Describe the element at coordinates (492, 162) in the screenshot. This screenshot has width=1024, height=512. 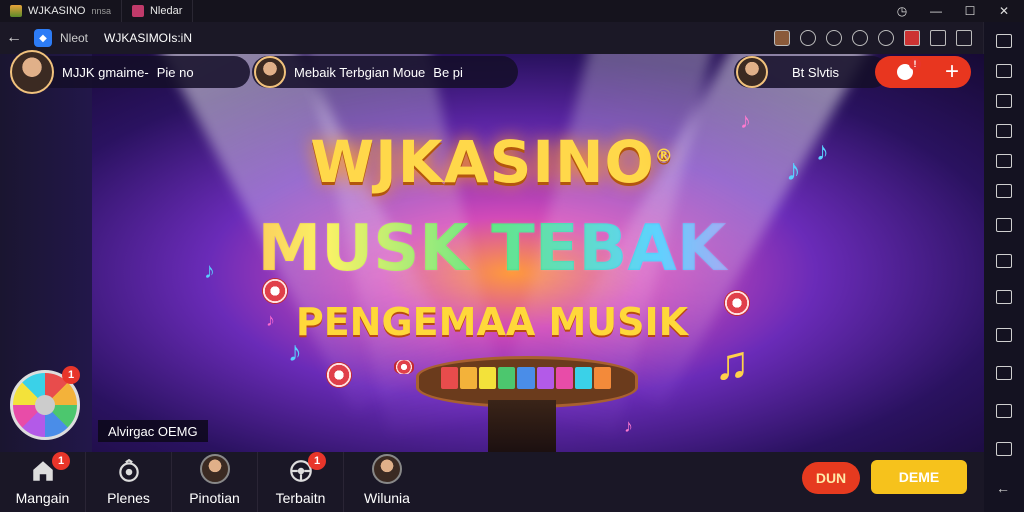
I see `banner-title: WJKASINO®` at that location.